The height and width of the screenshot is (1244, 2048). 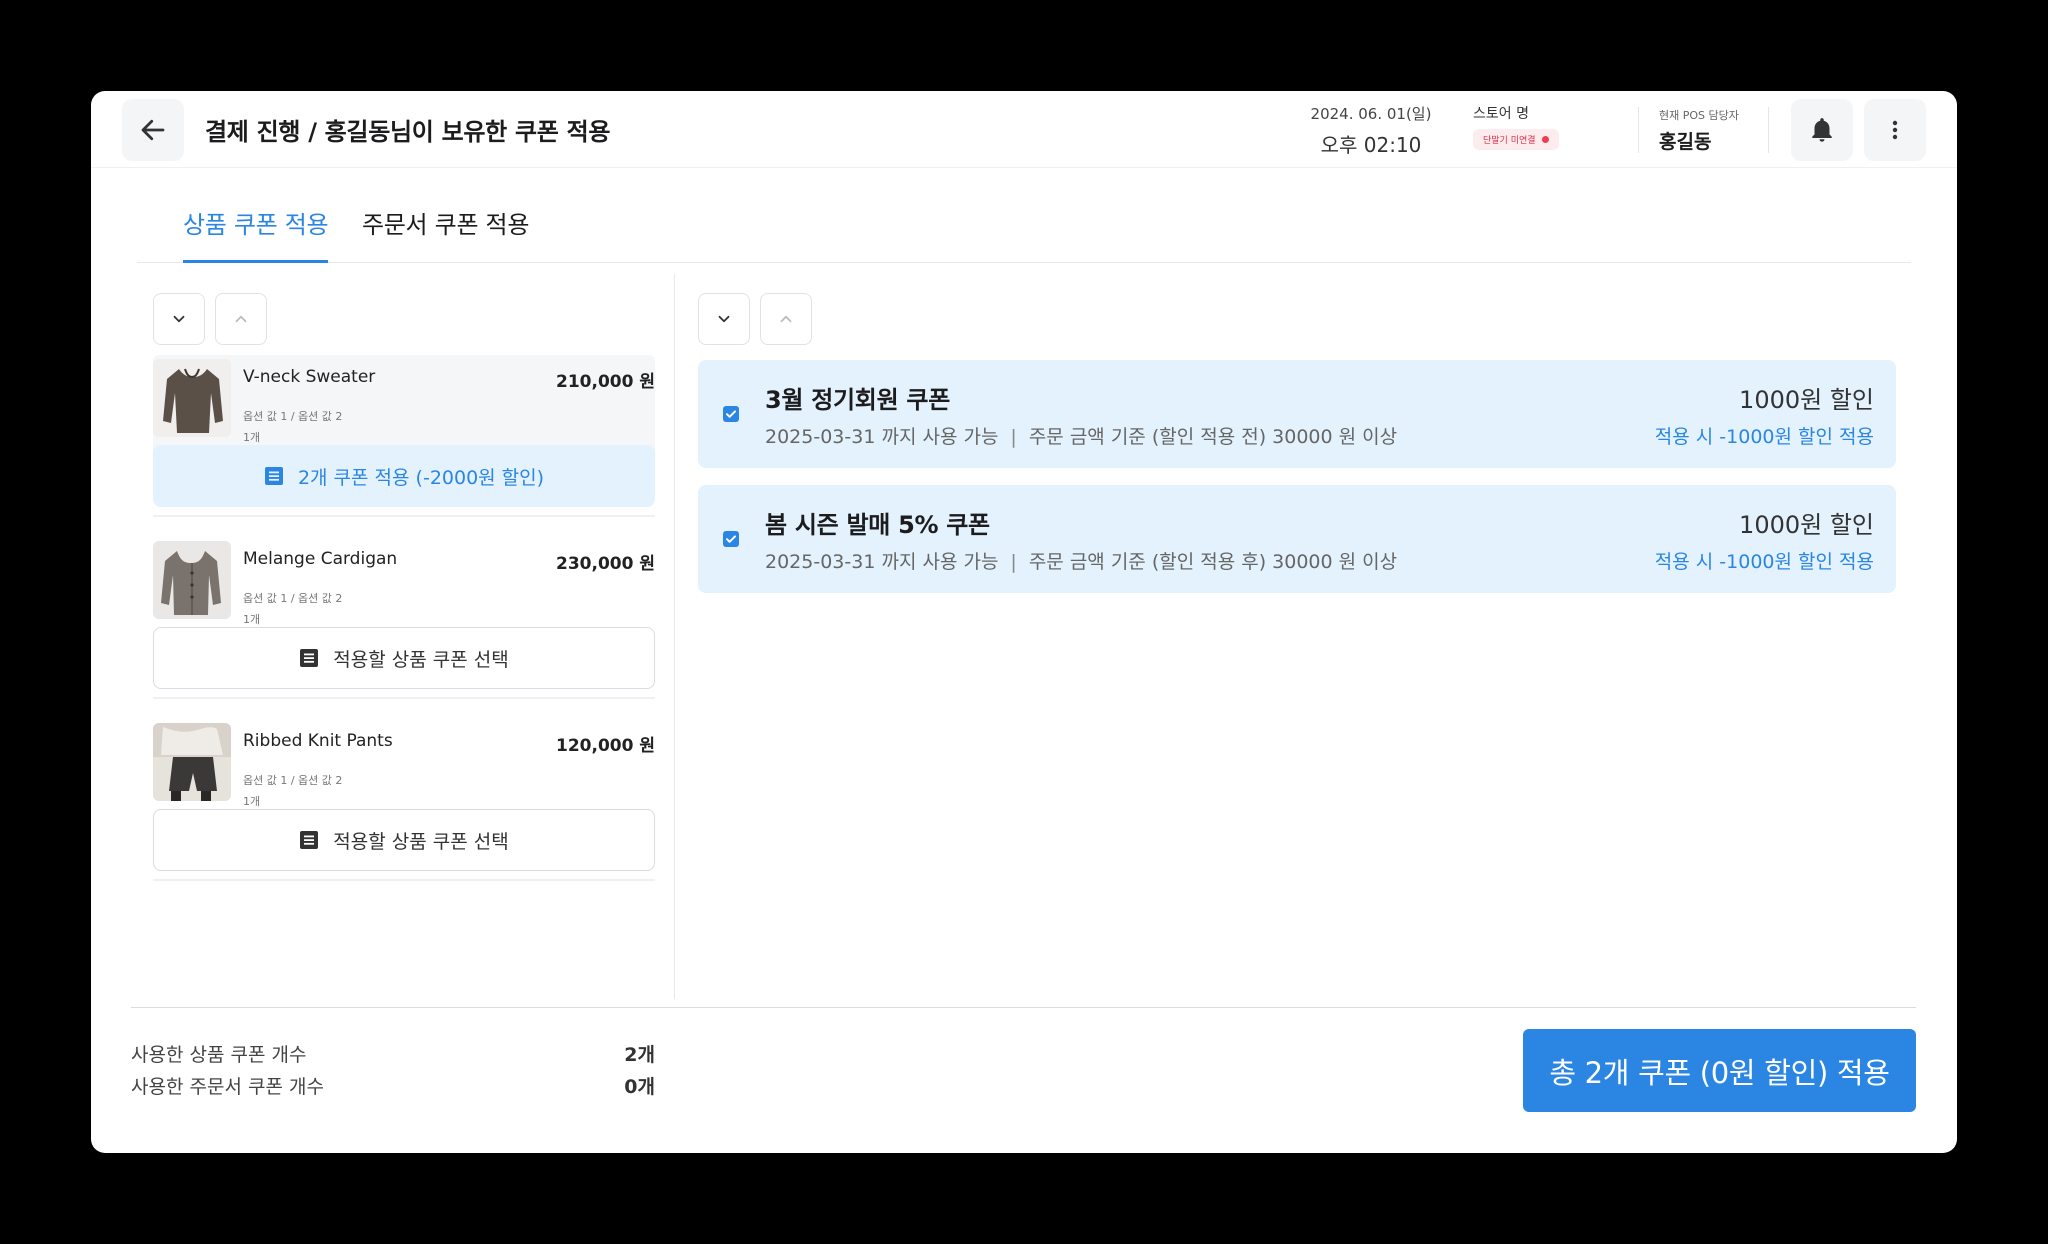 I want to click on more-vertical-icon, so click(x=1895, y=130).